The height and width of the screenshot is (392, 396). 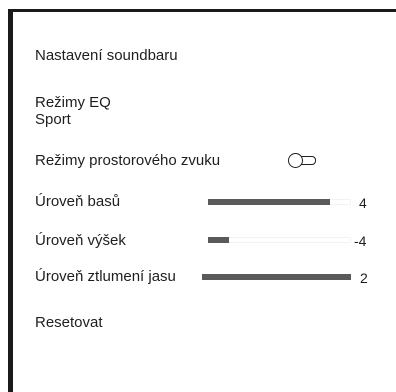 What do you see at coordinates (295, 160) in the screenshot?
I see `toggle-knob` at bounding box center [295, 160].